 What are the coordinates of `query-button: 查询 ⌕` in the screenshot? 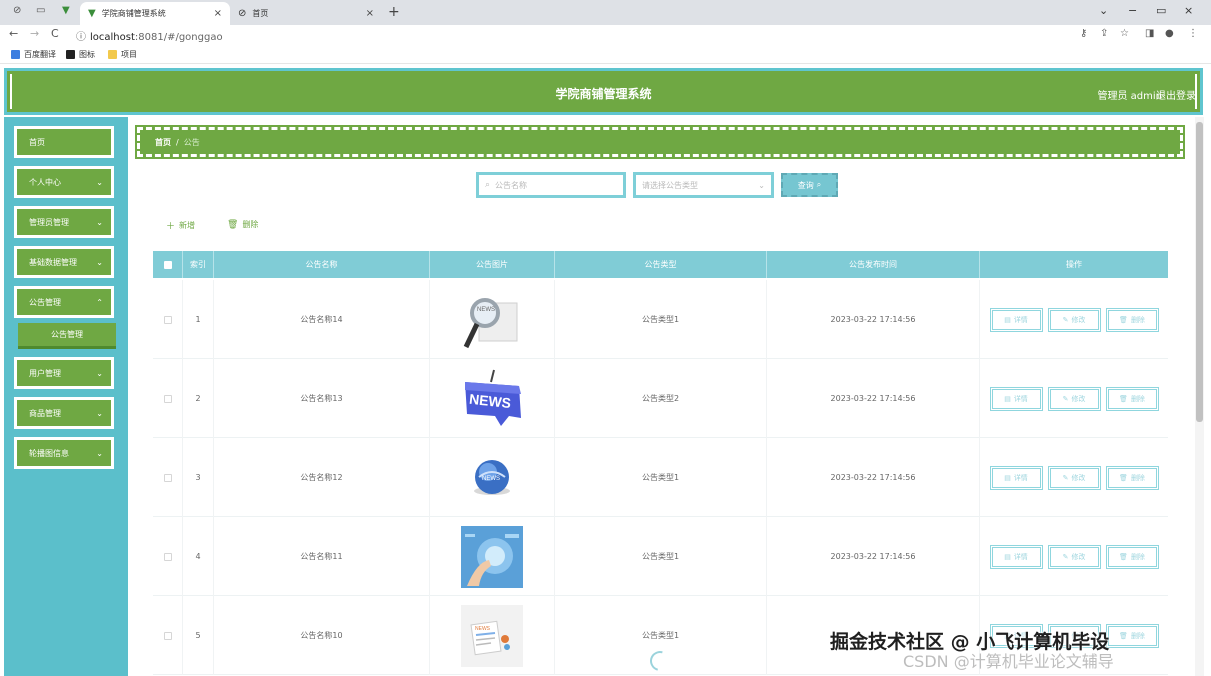 It's located at (809, 185).